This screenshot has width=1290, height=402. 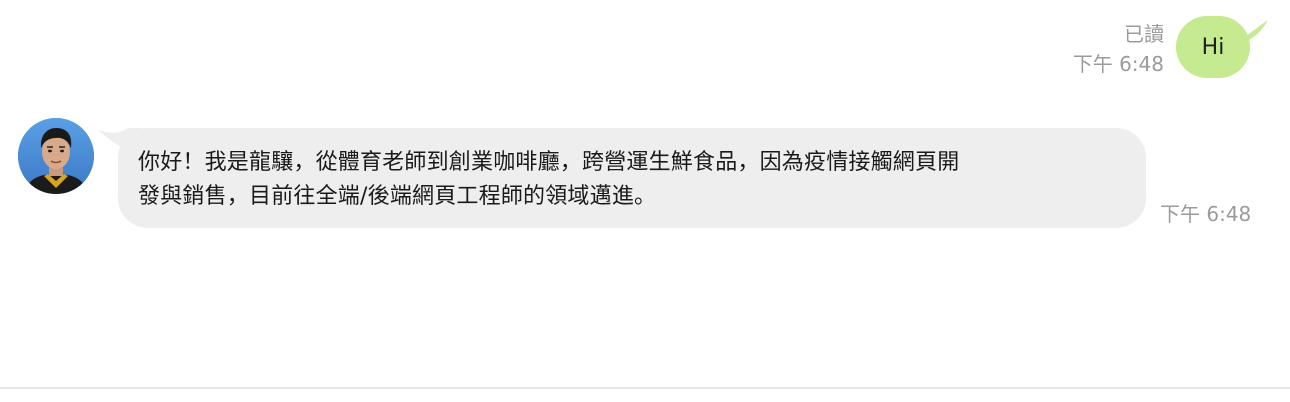 I want to click on incoming-message-line-2: 發與銷售，目前往全端/後端網頁工程師的領域邁進。, so click(x=397, y=196).